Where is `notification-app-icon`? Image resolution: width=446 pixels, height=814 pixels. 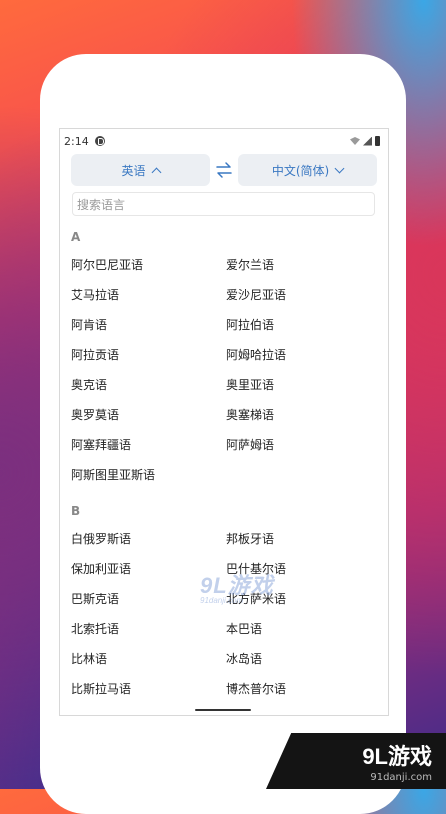
notification-app-icon is located at coordinates (99, 141).